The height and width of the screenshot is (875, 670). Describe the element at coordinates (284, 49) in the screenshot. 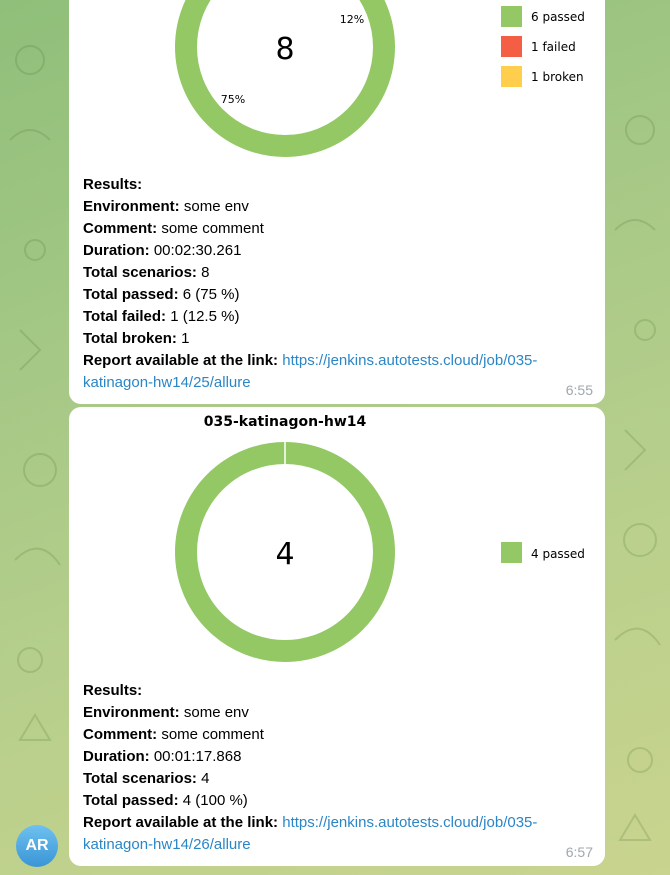

I see `chart-center-count: 8` at that location.